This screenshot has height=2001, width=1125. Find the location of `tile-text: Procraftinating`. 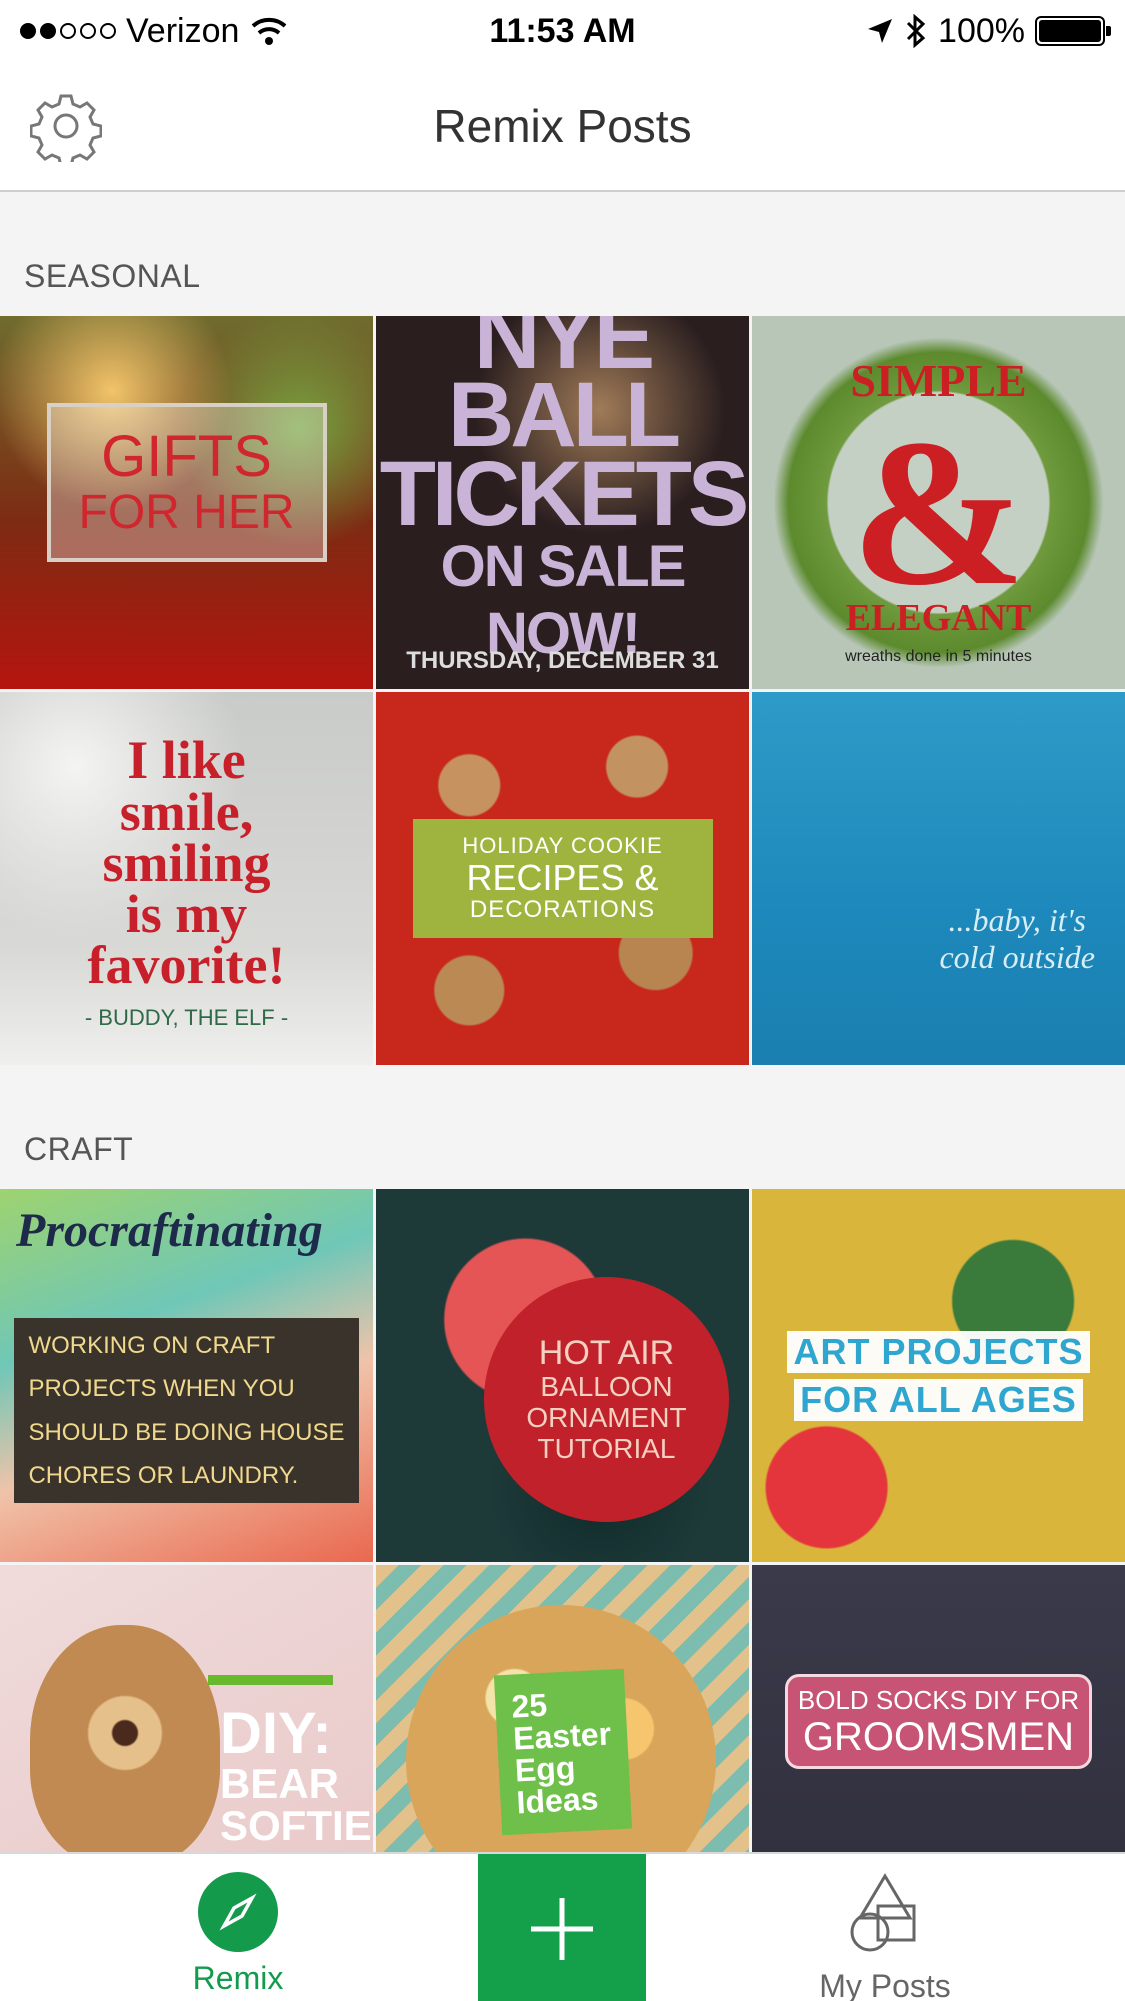

tile-text: Procraftinating is located at coordinates (169, 1230).